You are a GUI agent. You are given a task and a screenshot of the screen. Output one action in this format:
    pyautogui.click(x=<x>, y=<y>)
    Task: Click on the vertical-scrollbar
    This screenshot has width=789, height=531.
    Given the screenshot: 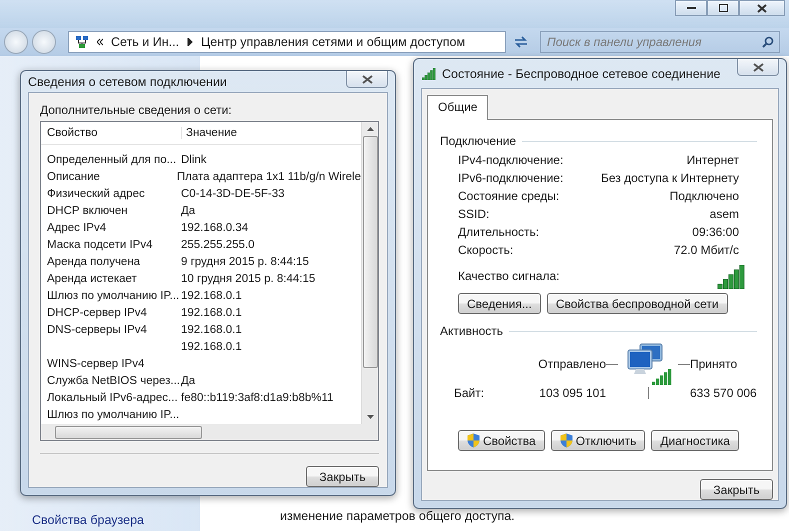 What is the action you would take?
    pyautogui.click(x=369, y=273)
    